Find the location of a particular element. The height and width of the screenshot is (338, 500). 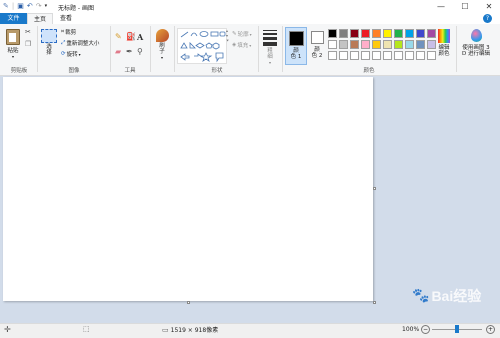

tools-group-label: 工具 is located at coordinates (130, 71).